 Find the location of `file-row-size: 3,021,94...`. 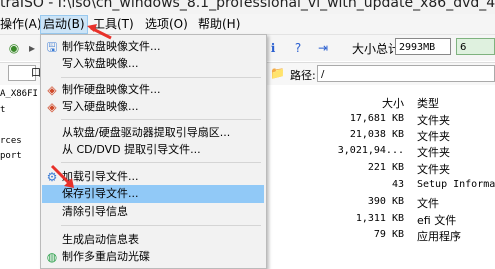

file-row-size: 3,021,94... is located at coordinates (370, 150).